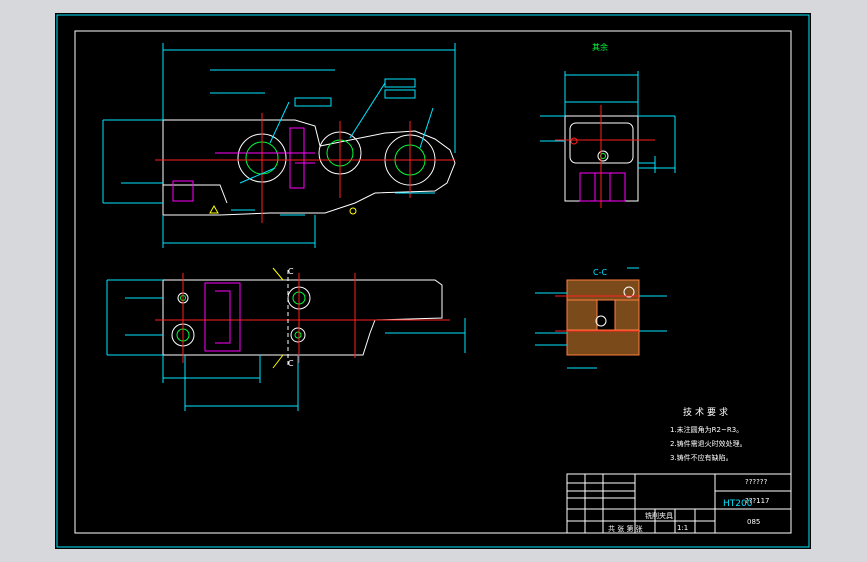 The height and width of the screenshot is (562, 867). Describe the element at coordinates (600, 272) in the screenshot. I see `section-view-label: C-C` at that location.